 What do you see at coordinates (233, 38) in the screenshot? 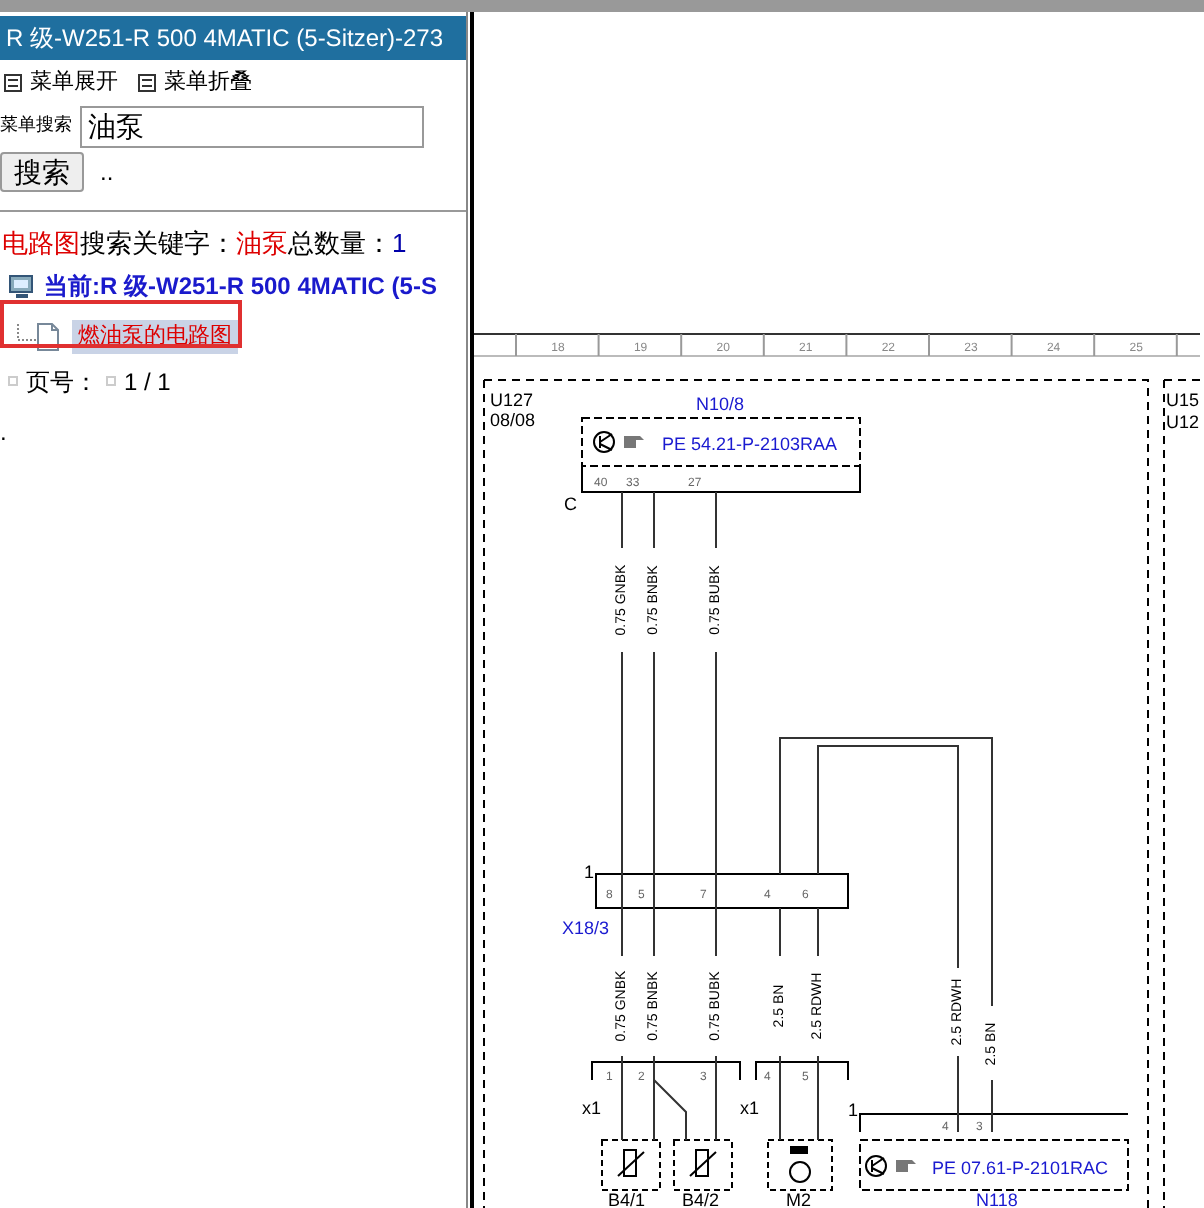
I see `window-title: R 级-W251-R 500 4MATIC (5-Sitzer)-273` at bounding box center [233, 38].